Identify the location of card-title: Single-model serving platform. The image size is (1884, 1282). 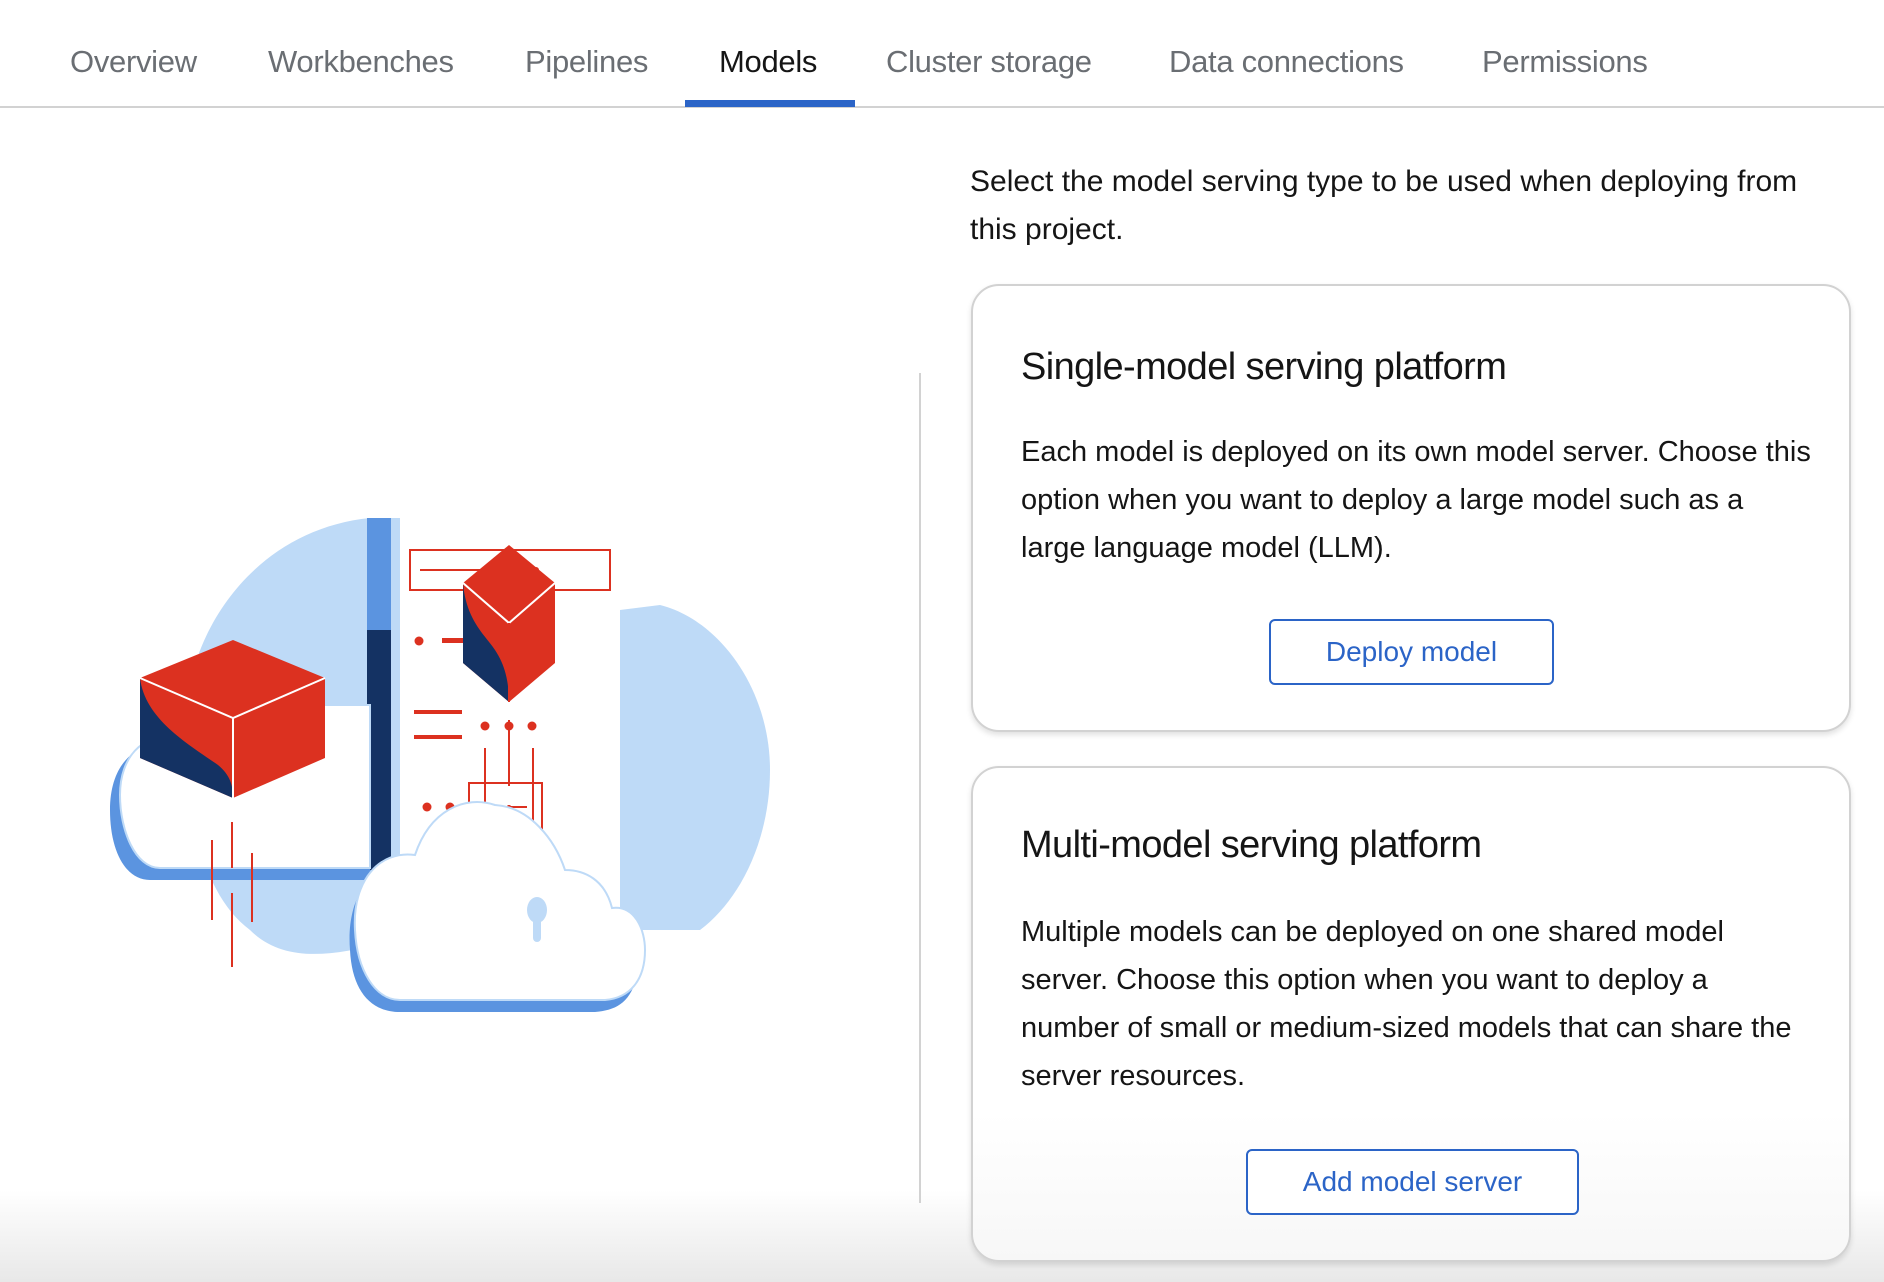
(1264, 367).